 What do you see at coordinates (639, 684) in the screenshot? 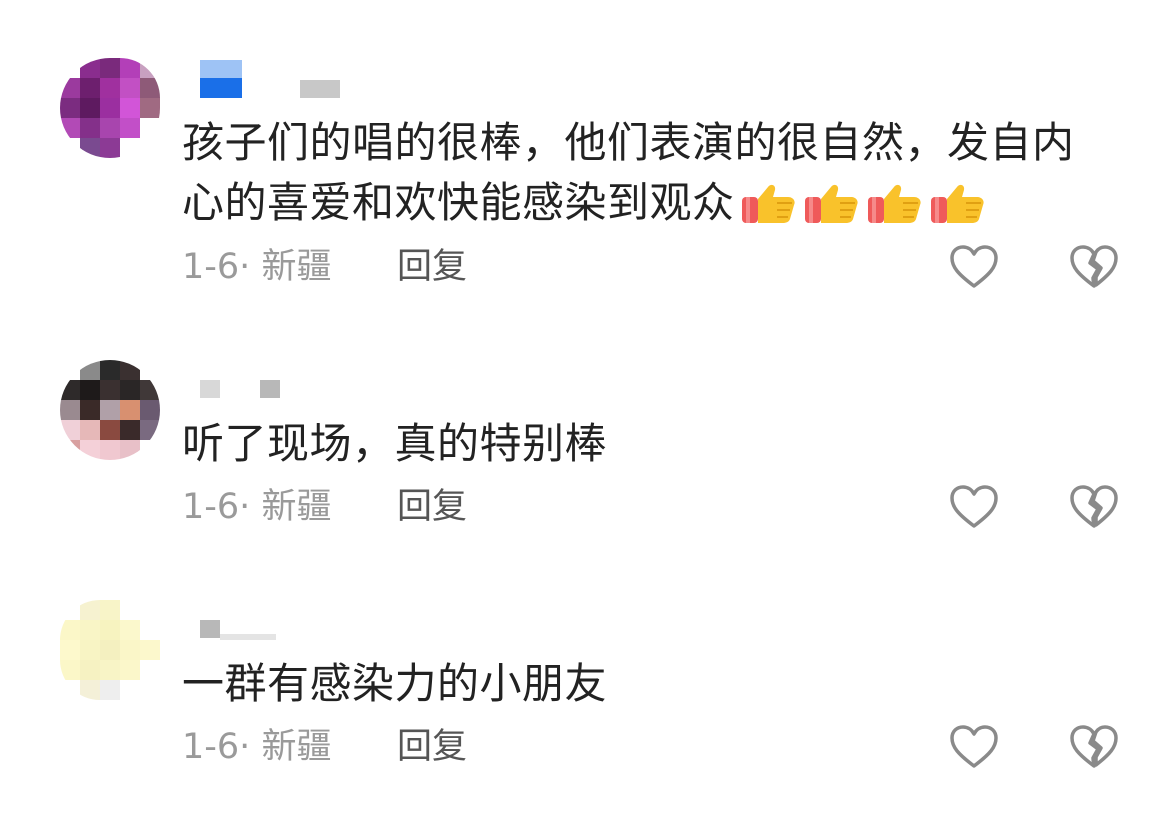
I see `comment-text: 一群有感染力的小朋友` at bounding box center [639, 684].